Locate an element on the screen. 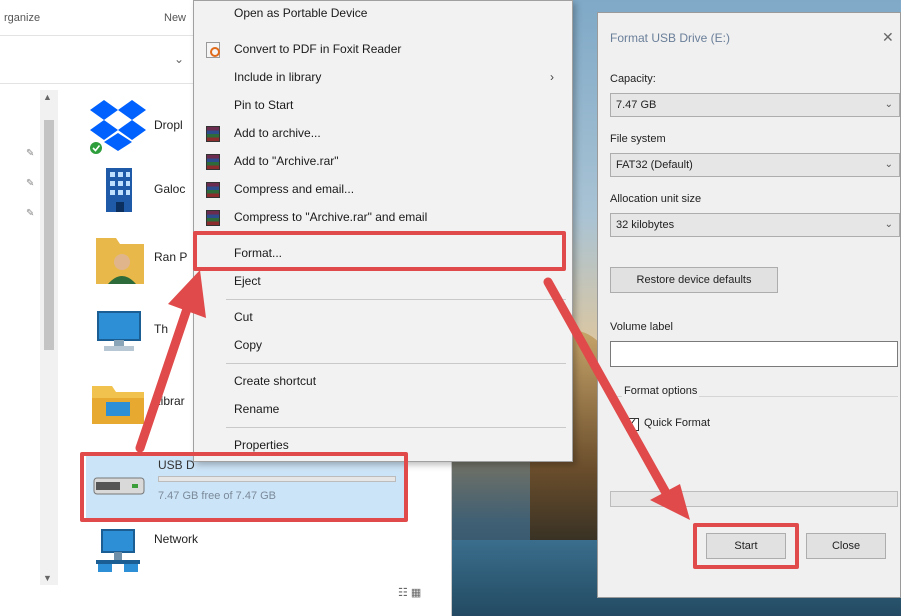  nav-item-label: Ran P is located at coordinates (171, 257).